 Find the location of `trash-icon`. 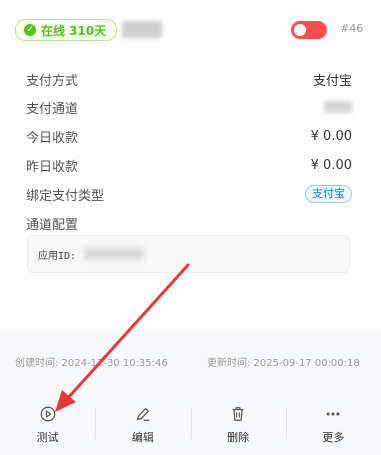

trash-icon is located at coordinates (238, 414).